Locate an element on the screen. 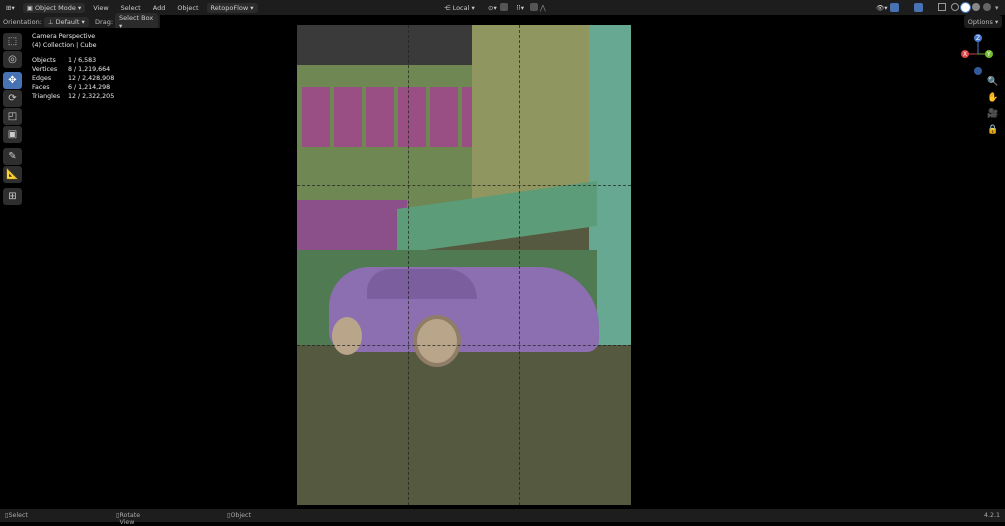 The width and height of the screenshot is (1005, 526). orientation-label: Orientation: is located at coordinates (22, 21).